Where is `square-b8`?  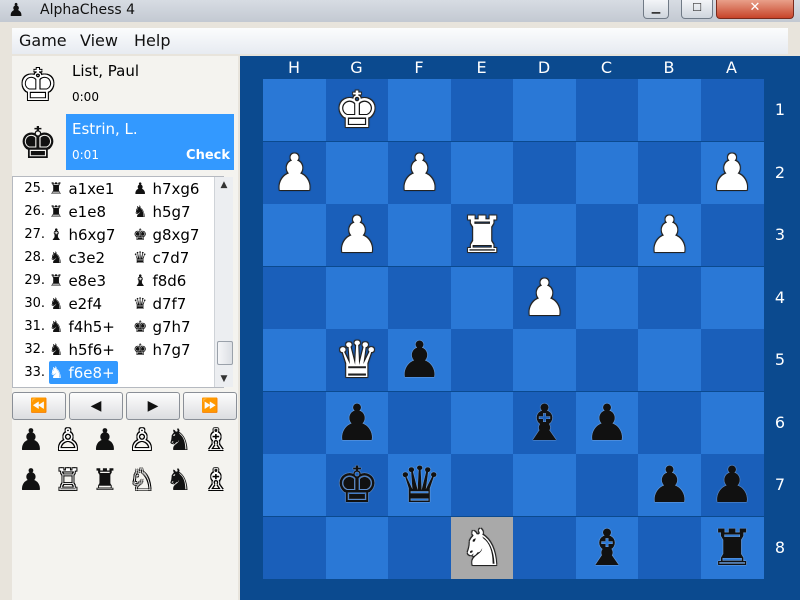 square-b8 is located at coordinates (669, 547).